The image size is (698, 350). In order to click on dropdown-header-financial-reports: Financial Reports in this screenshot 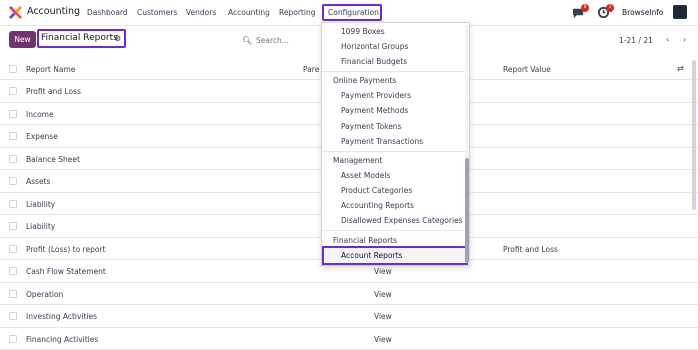, I will do `click(365, 240)`.